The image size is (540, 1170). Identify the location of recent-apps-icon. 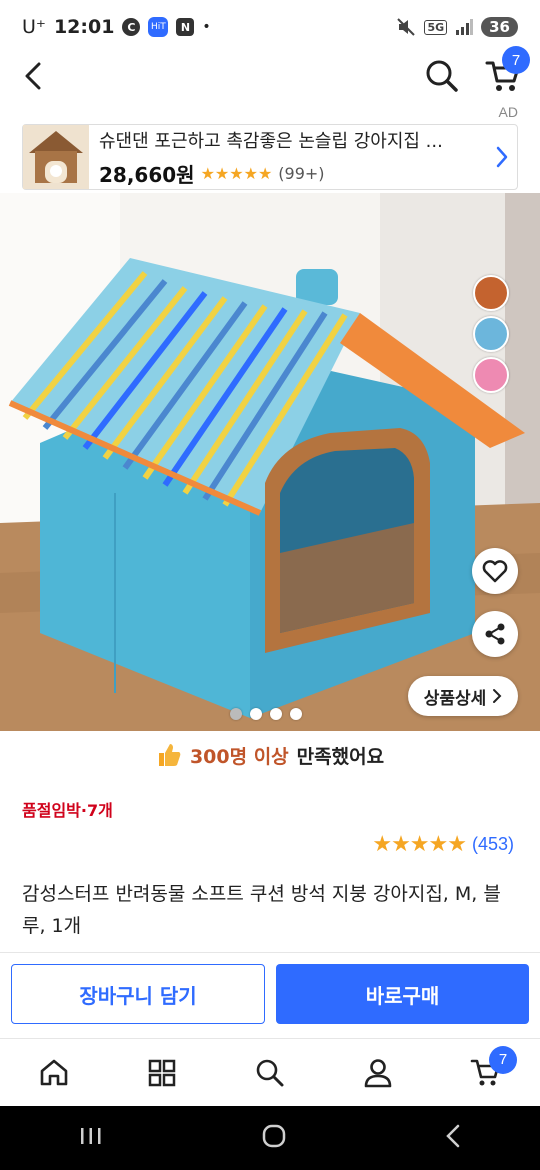
(91, 1136).